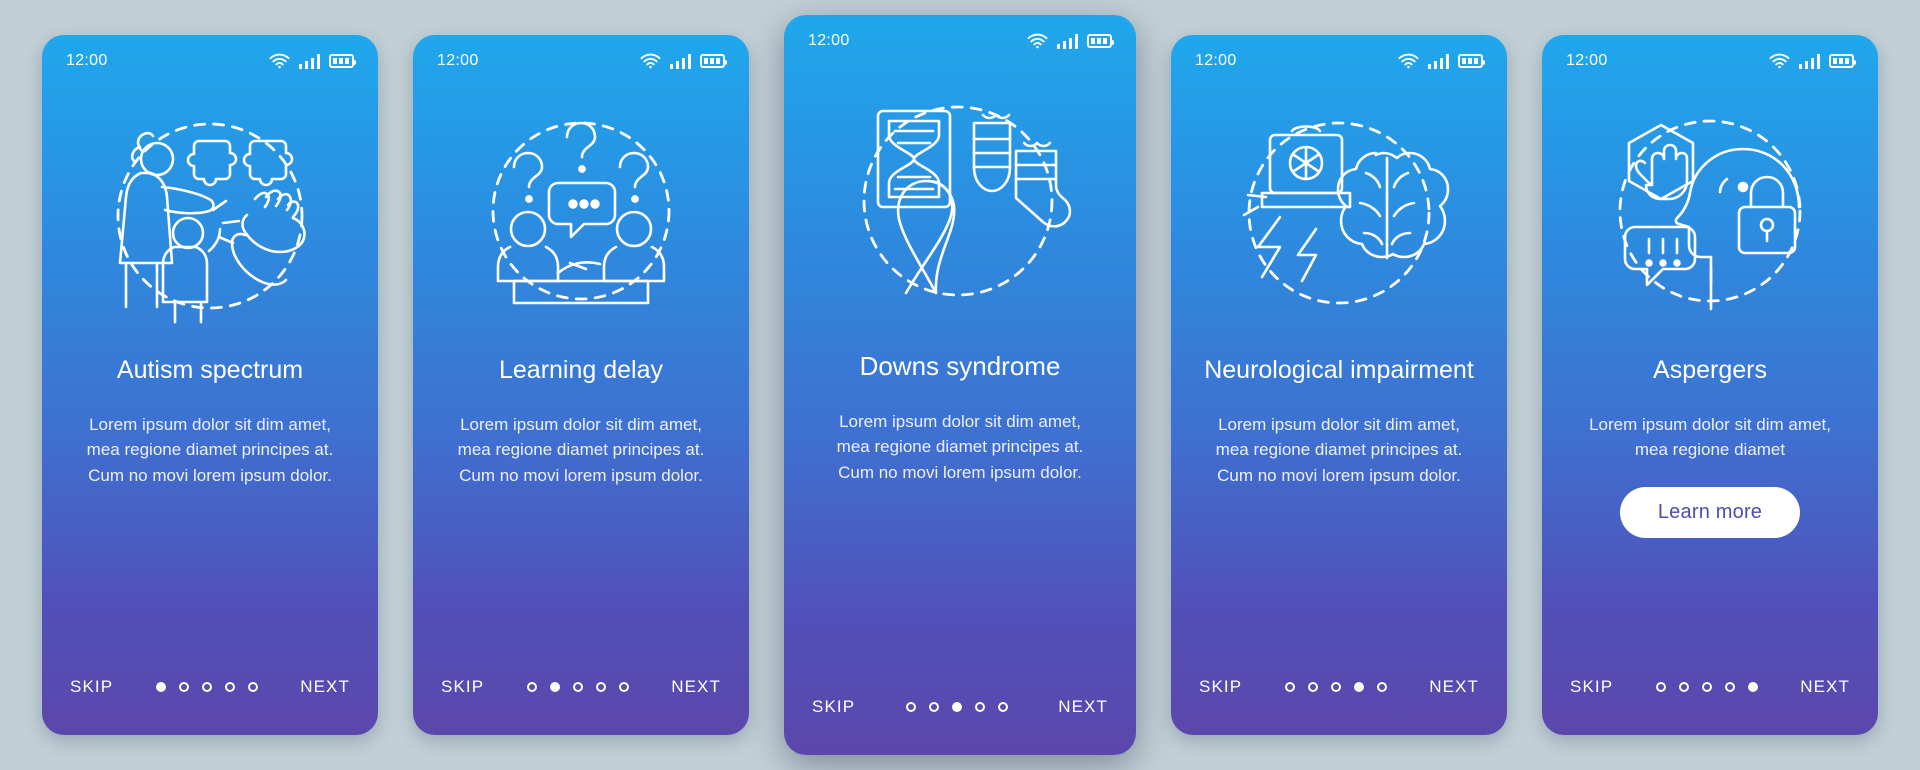  What do you see at coordinates (1710, 370) in the screenshot?
I see `page-title: Aspergers` at bounding box center [1710, 370].